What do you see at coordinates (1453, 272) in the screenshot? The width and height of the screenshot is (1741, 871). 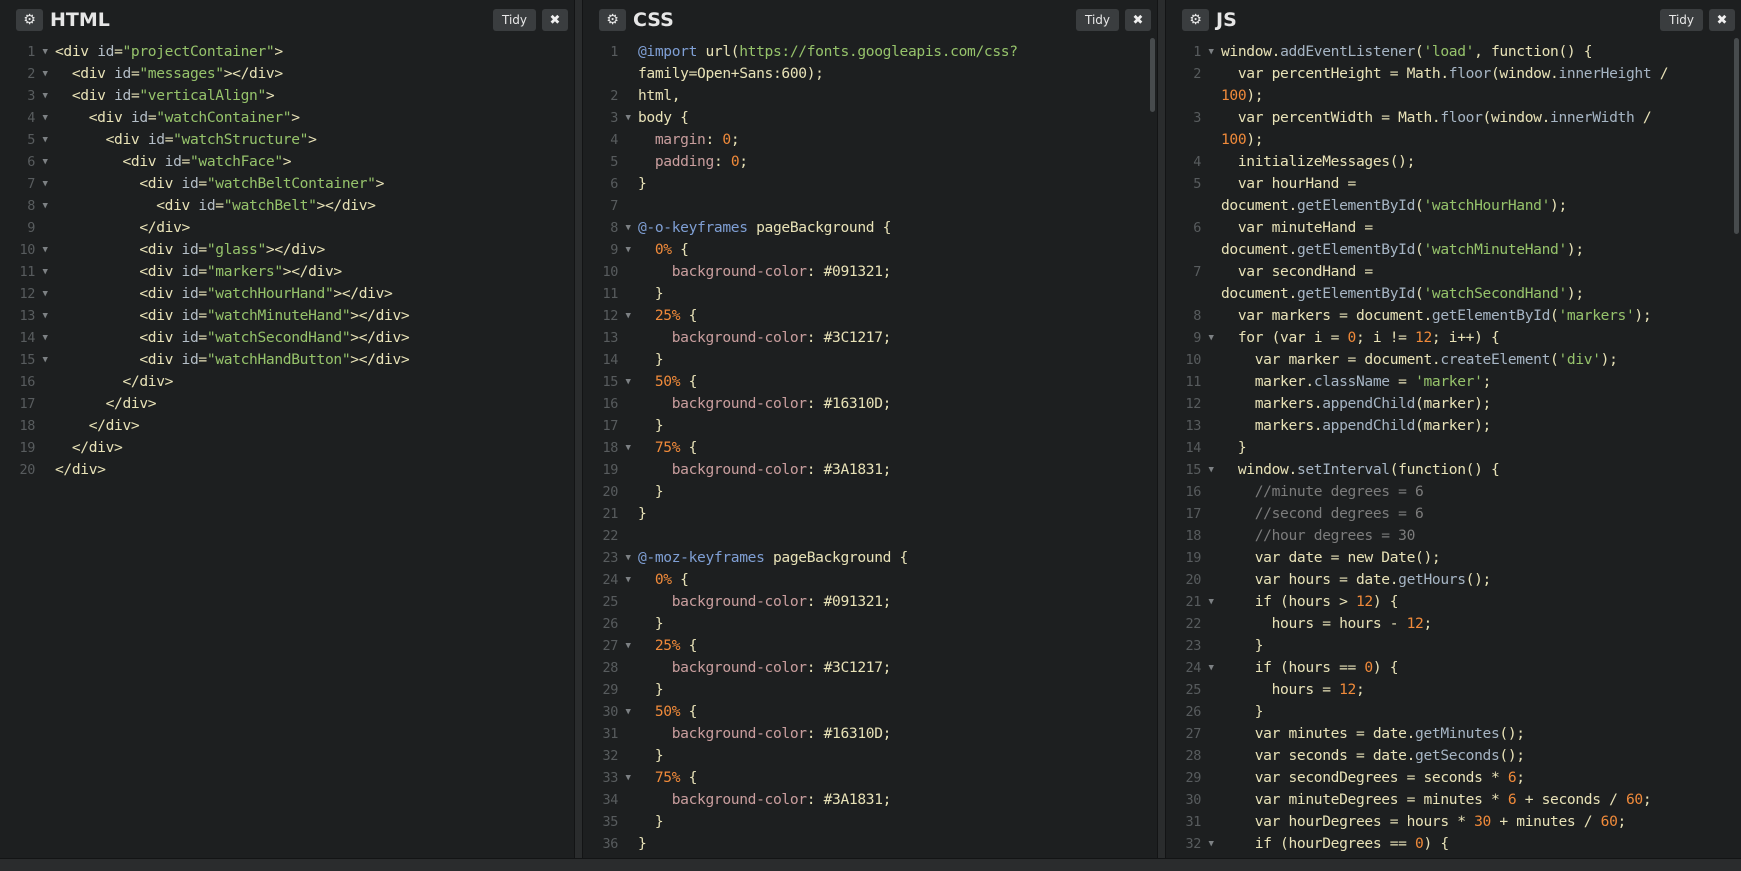 I see `code-line: 7 var secondHand =` at bounding box center [1453, 272].